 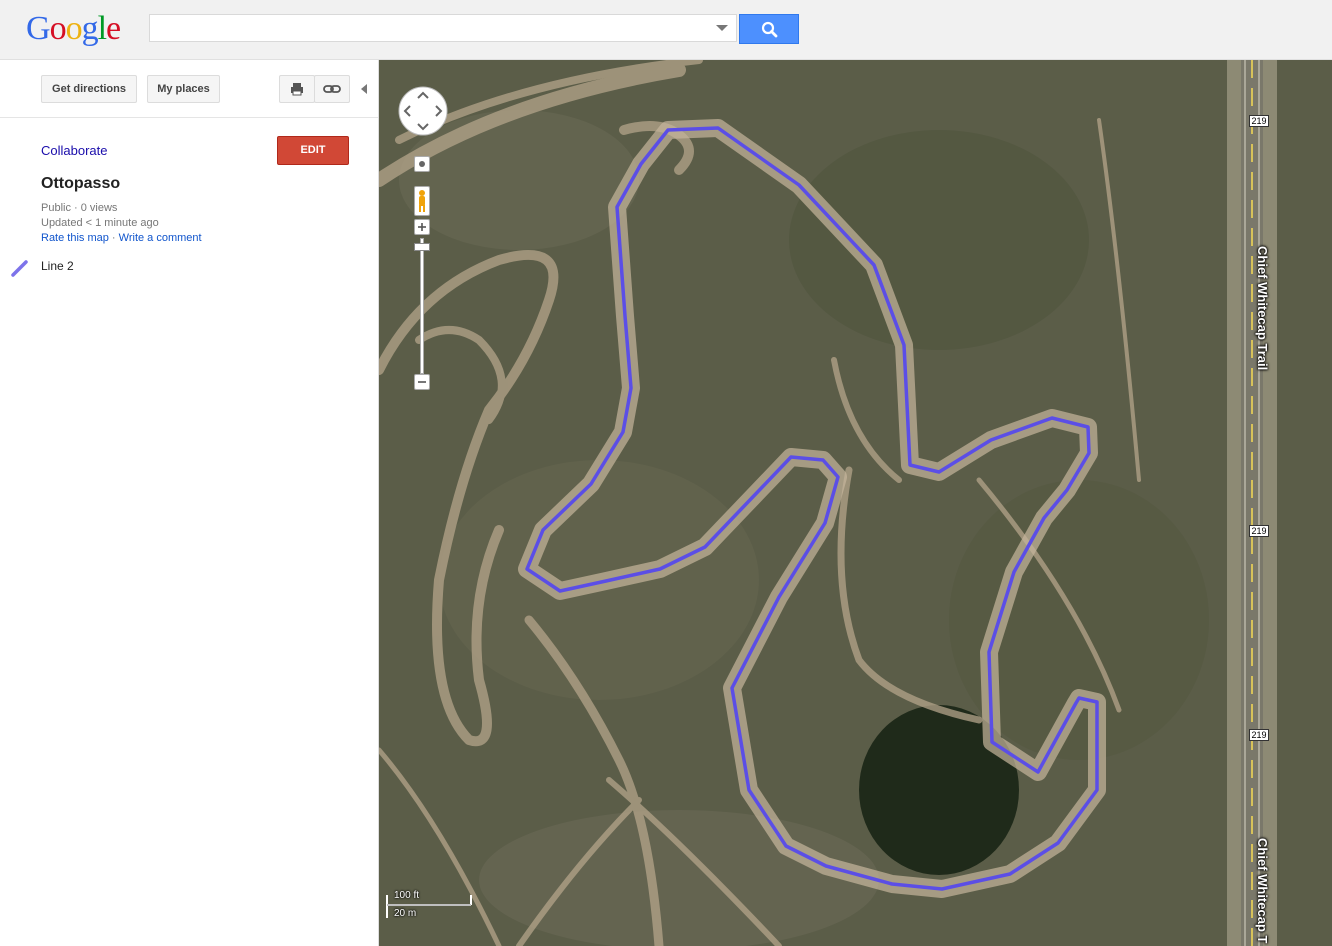 I want to click on map-actions: Rate this map · Write a comment, so click(x=121, y=238).